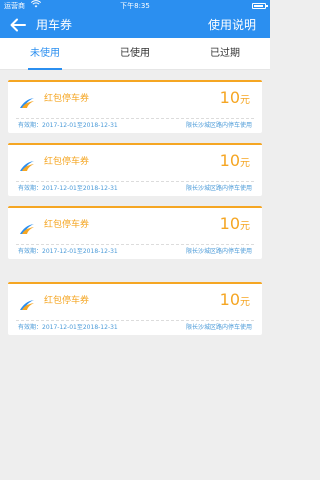  Describe the element at coordinates (18, 25) in the screenshot. I see `back-arrow-icon` at that location.